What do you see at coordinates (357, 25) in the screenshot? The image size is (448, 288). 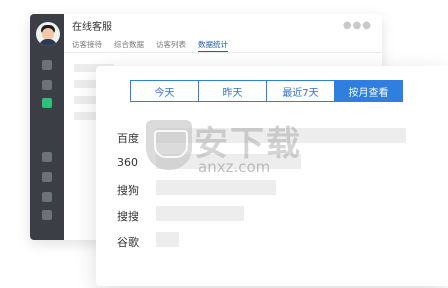 I see `more-icon: ●●●` at bounding box center [357, 25].